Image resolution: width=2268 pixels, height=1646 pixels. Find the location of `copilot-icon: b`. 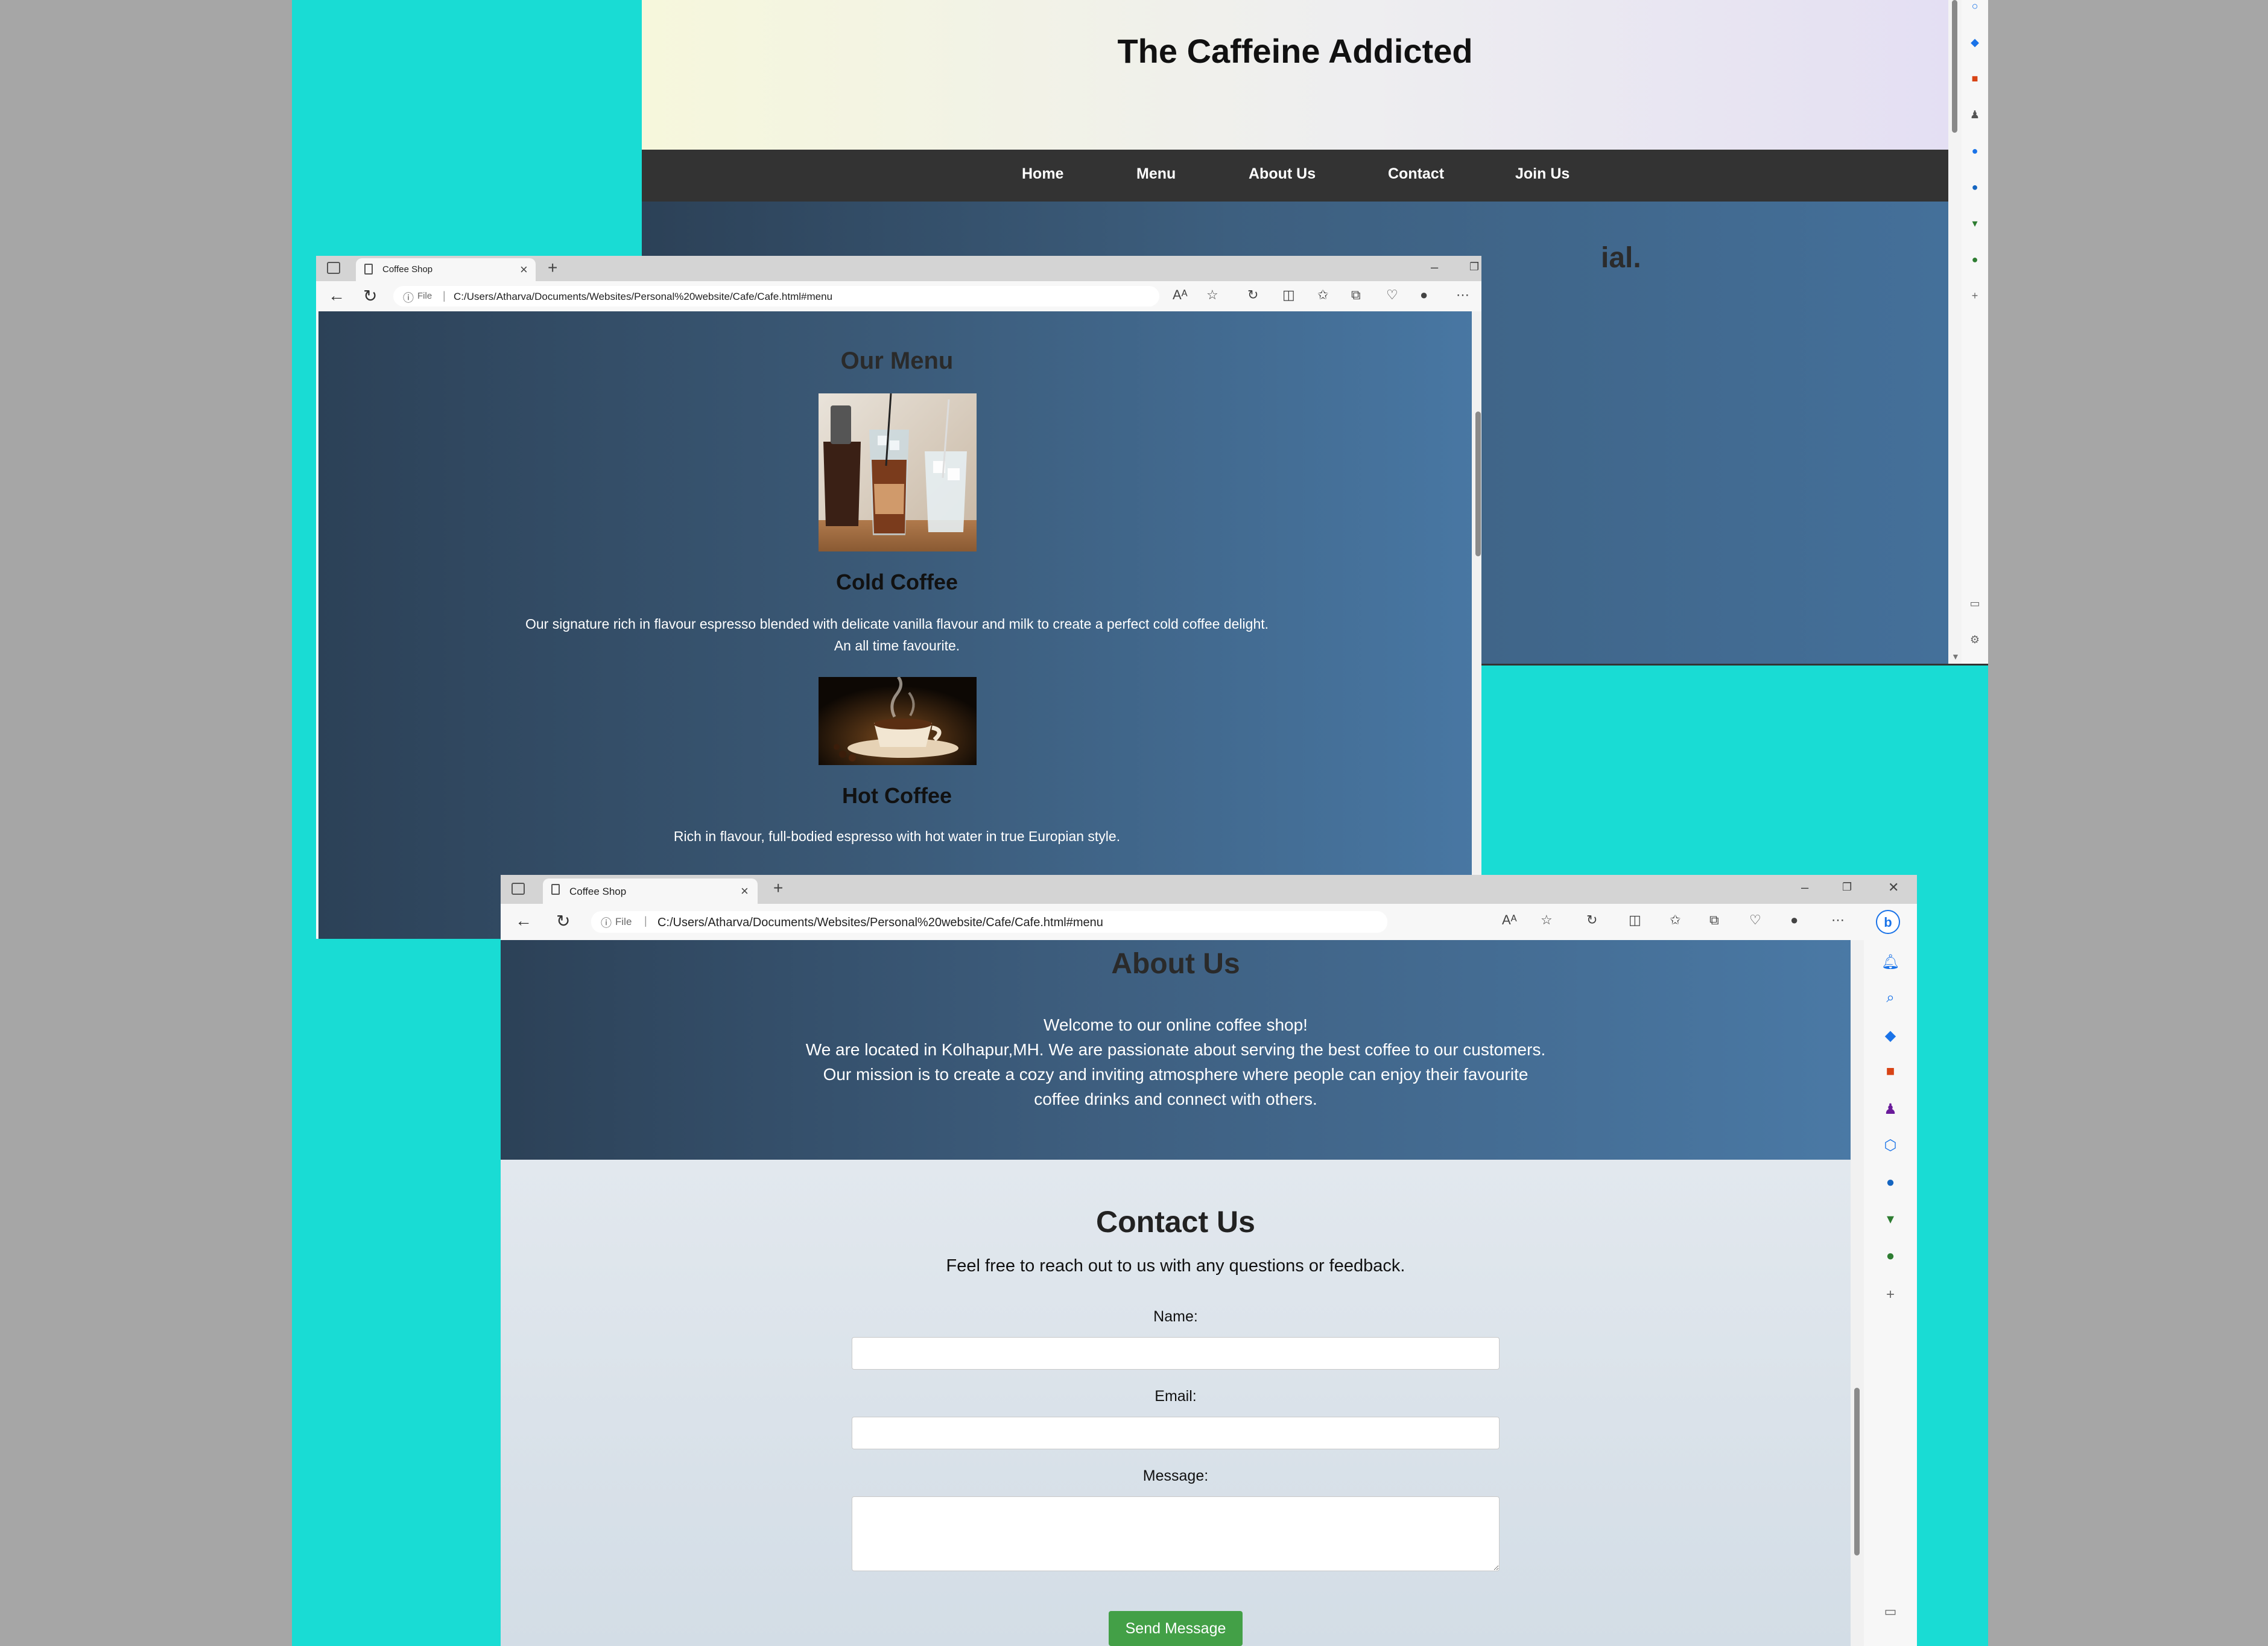

copilot-icon: b is located at coordinates (1888, 922).